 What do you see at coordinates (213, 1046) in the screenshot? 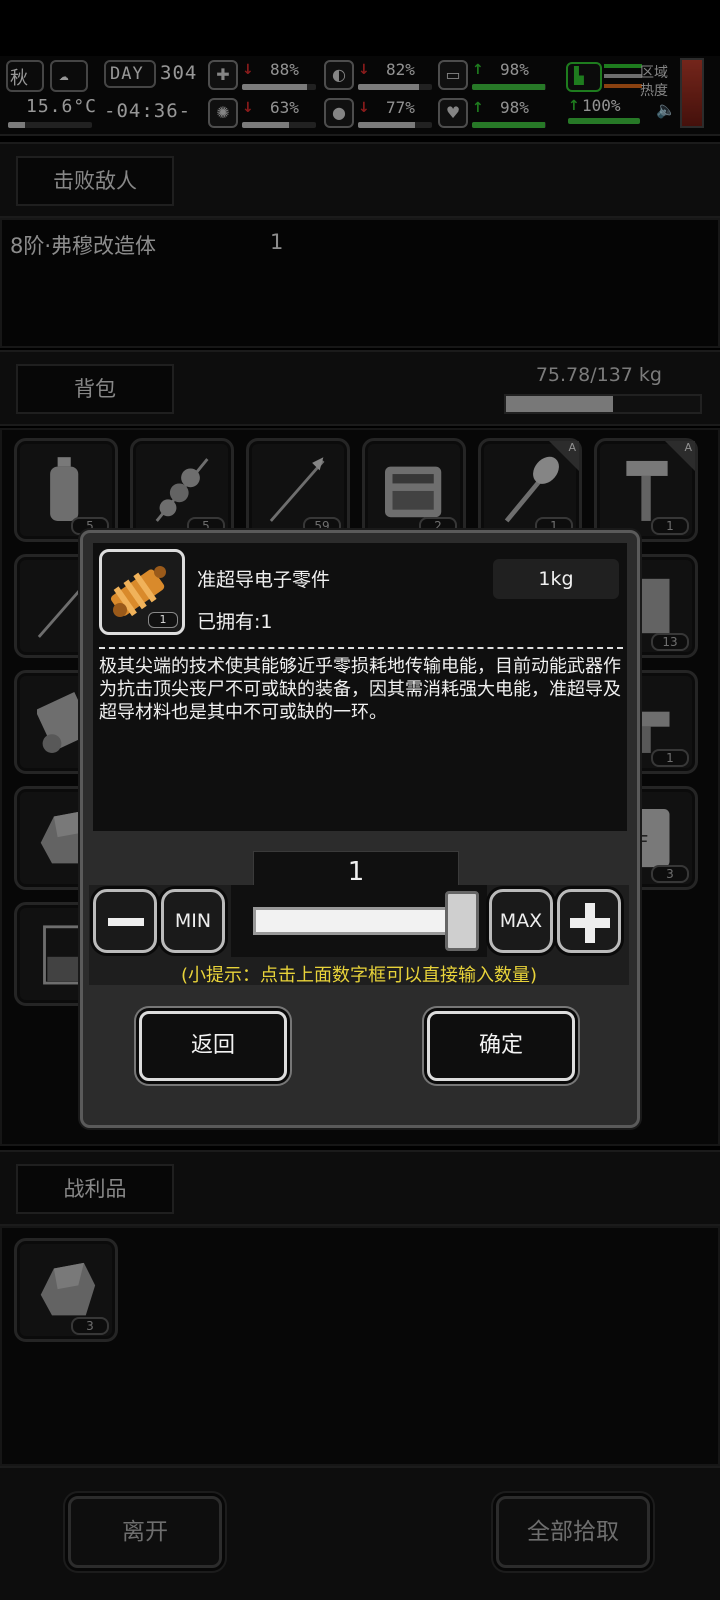
I see `back-button: 返回` at bounding box center [213, 1046].